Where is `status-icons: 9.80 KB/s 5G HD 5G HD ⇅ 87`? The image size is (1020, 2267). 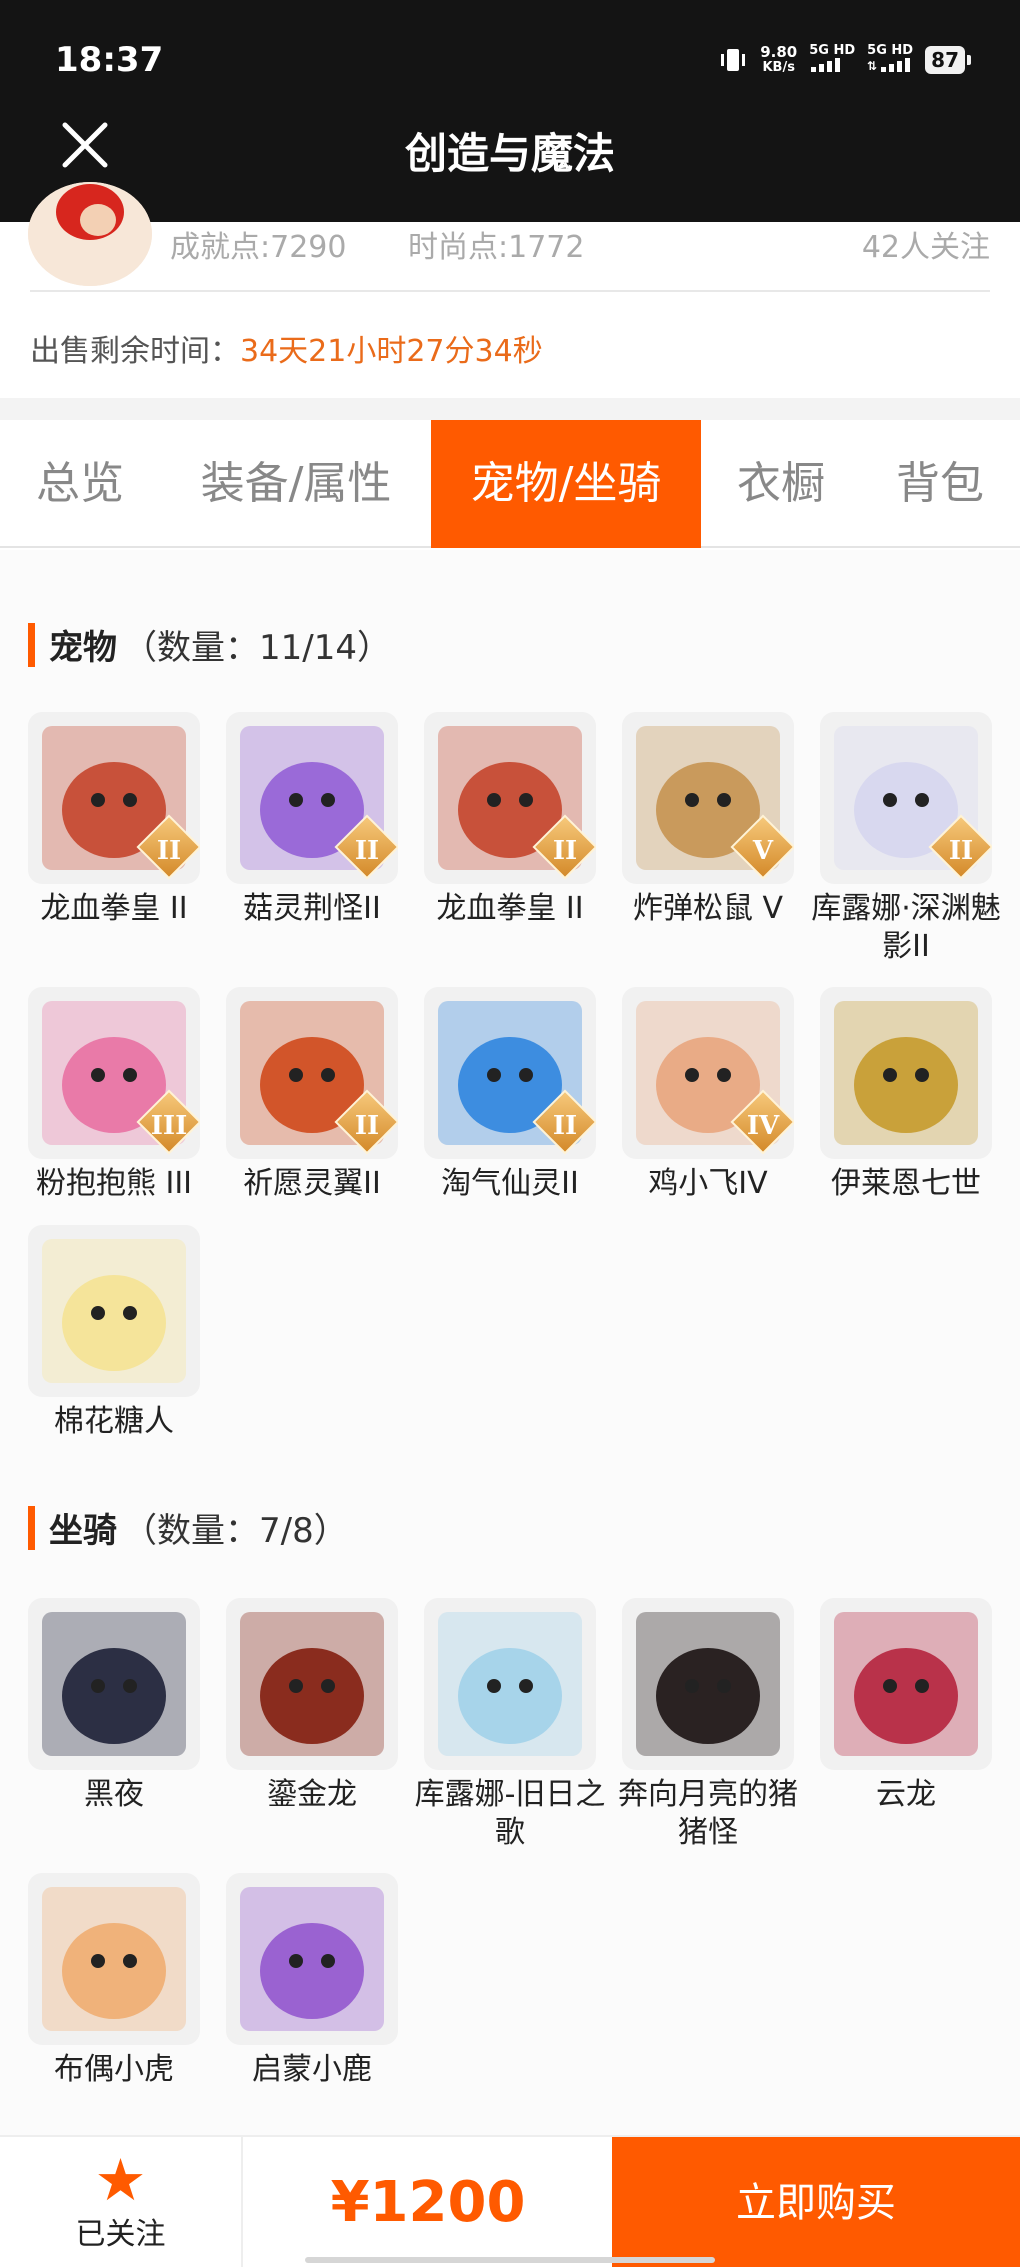
status-icons: 9.80 KB/s 5G HD 5G HD ⇅ 87 is located at coordinates (844, 59).